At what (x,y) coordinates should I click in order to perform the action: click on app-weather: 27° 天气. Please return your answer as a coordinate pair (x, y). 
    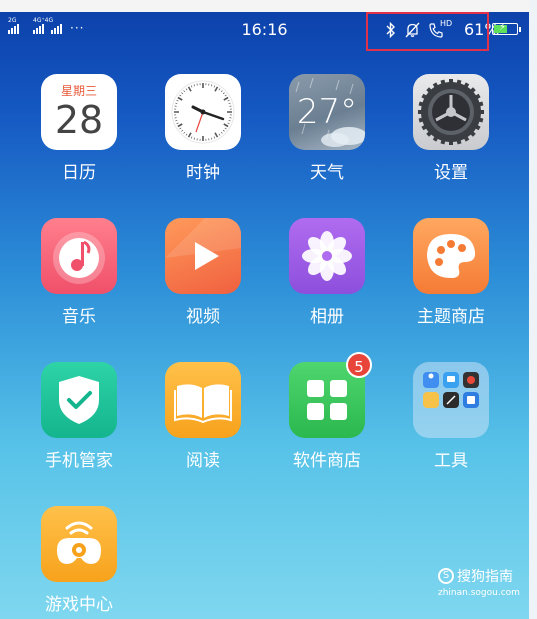
    Looking at the image, I should click on (327, 128).